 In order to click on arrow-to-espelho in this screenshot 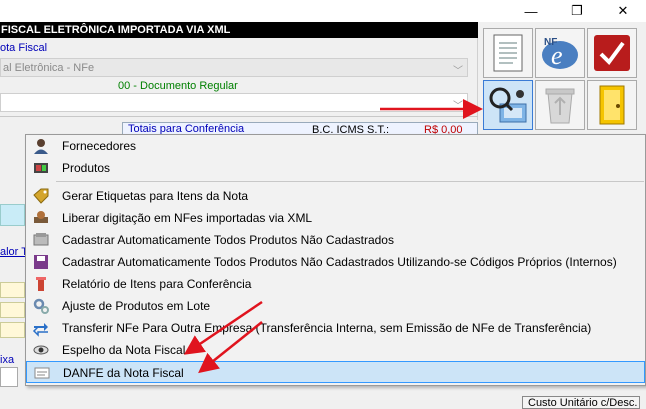, I will do `click(223, 327)`.